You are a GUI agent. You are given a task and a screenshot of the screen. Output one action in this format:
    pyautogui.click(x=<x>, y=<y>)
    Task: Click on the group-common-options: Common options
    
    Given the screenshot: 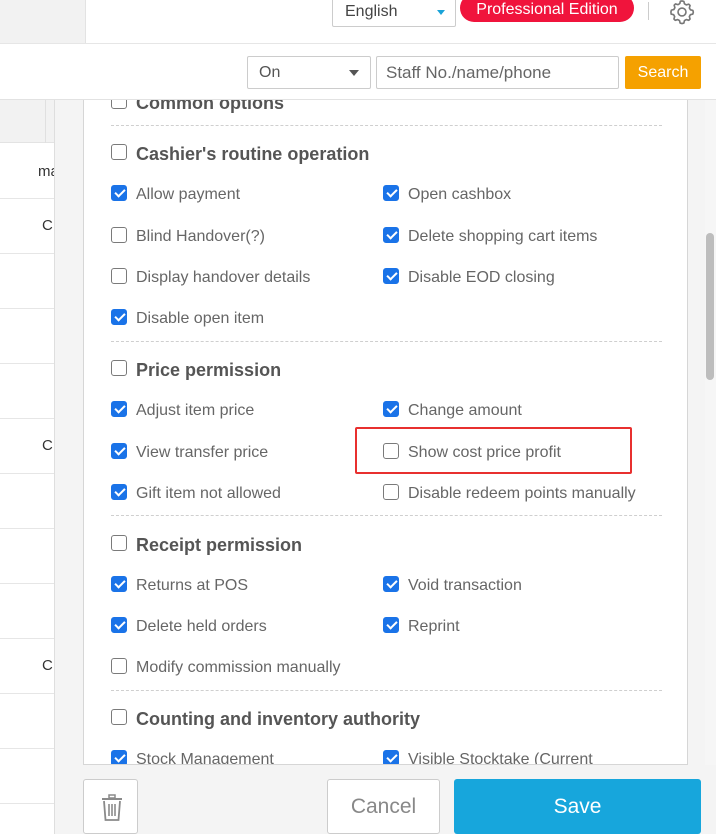 What is the action you would take?
    pyautogui.click(x=197, y=107)
    